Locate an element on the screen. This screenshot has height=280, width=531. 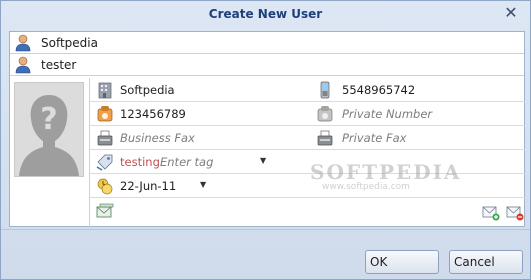
unknown-person-icon: ? is located at coordinates (49, 135).